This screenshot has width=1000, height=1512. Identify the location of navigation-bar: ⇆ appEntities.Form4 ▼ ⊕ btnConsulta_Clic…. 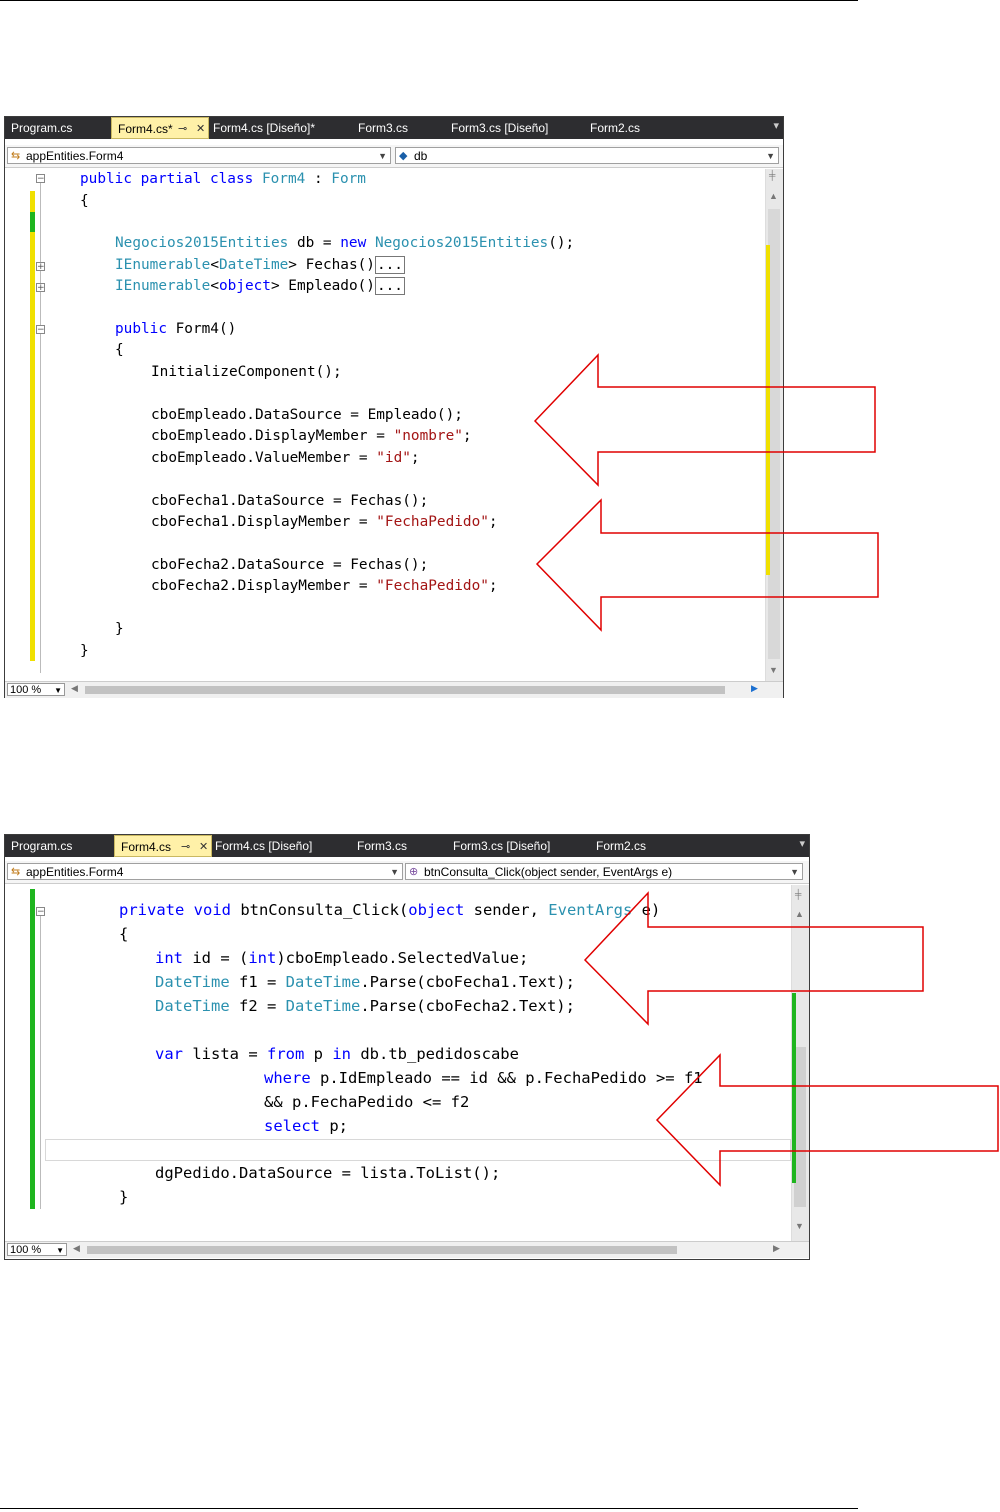
(407, 872).